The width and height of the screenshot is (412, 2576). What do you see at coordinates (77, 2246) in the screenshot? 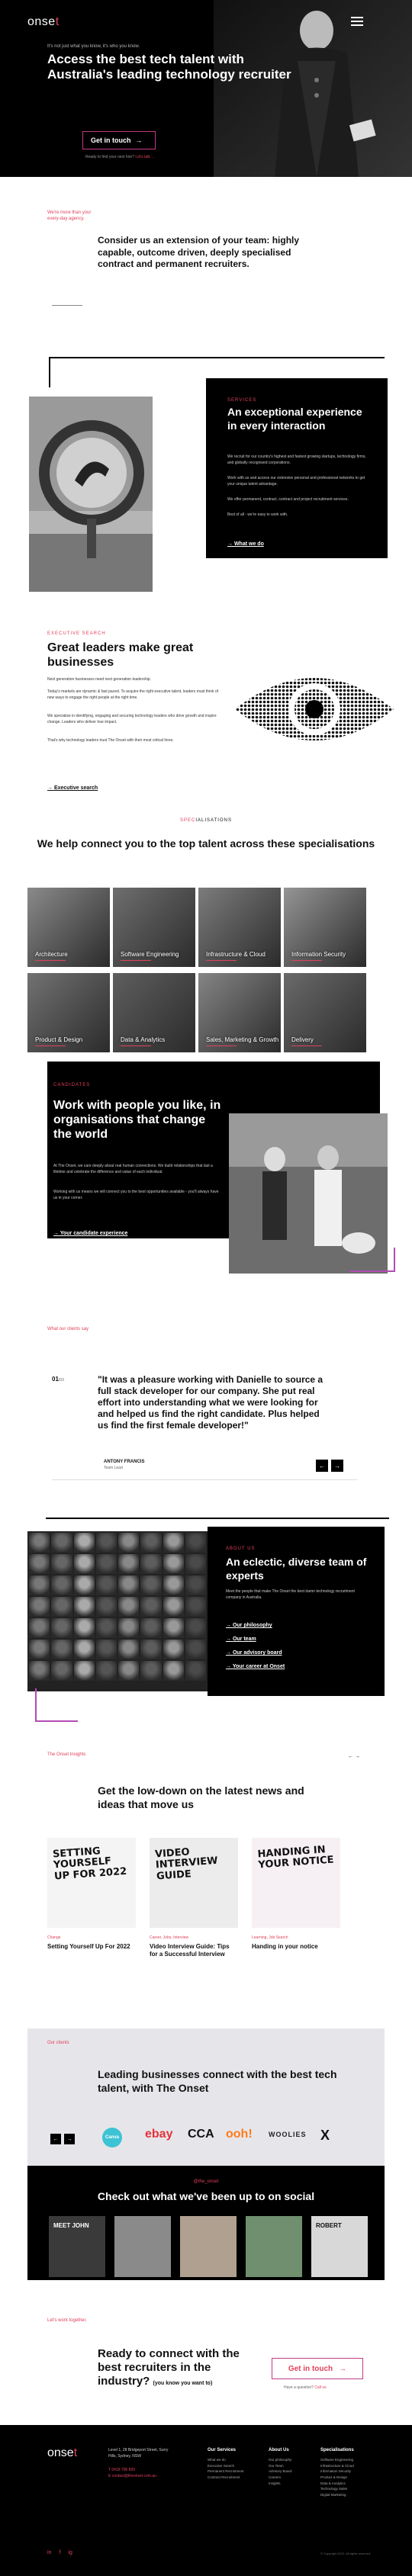
I see `social-post: MEET JOHN` at bounding box center [77, 2246].